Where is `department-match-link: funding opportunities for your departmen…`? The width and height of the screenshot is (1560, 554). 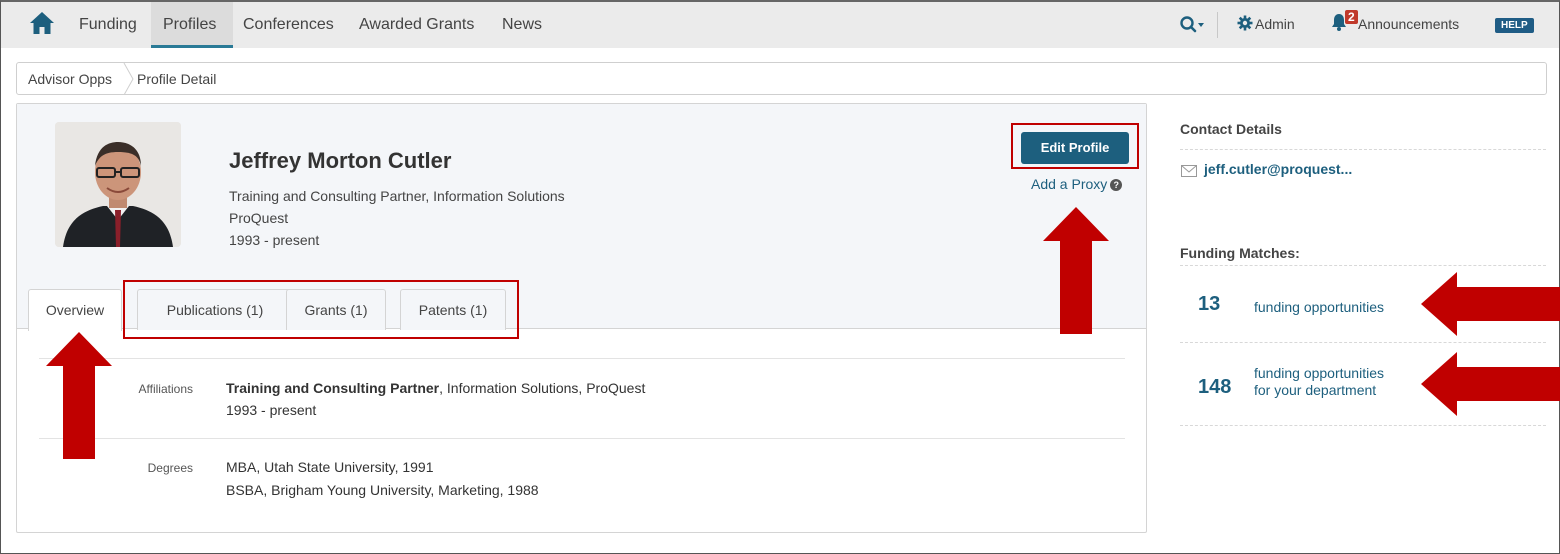
department-match-link: funding opportunities for your departmen… is located at coordinates (1319, 382).